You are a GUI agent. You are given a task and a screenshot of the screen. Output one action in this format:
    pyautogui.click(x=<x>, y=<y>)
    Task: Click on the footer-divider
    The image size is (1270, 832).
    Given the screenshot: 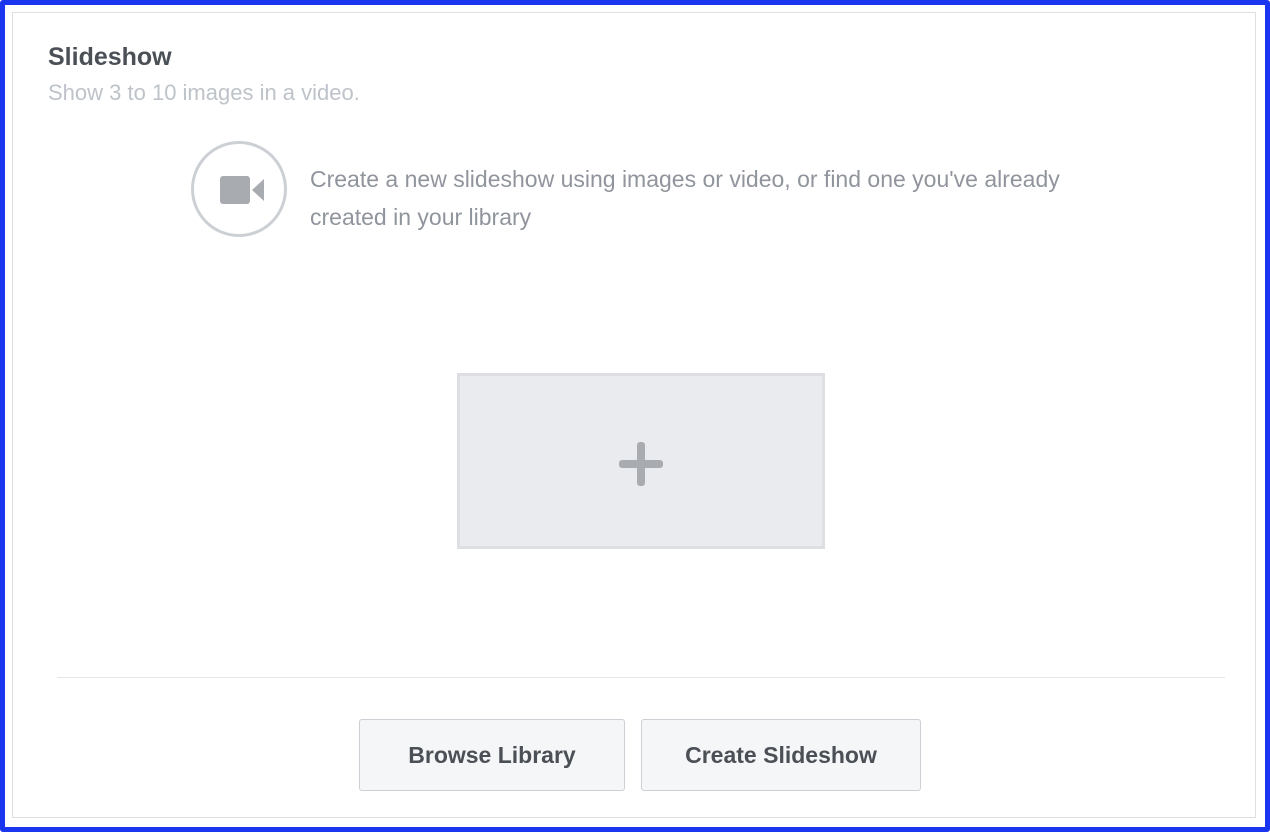 What is the action you would take?
    pyautogui.click(x=641, y=677)
    